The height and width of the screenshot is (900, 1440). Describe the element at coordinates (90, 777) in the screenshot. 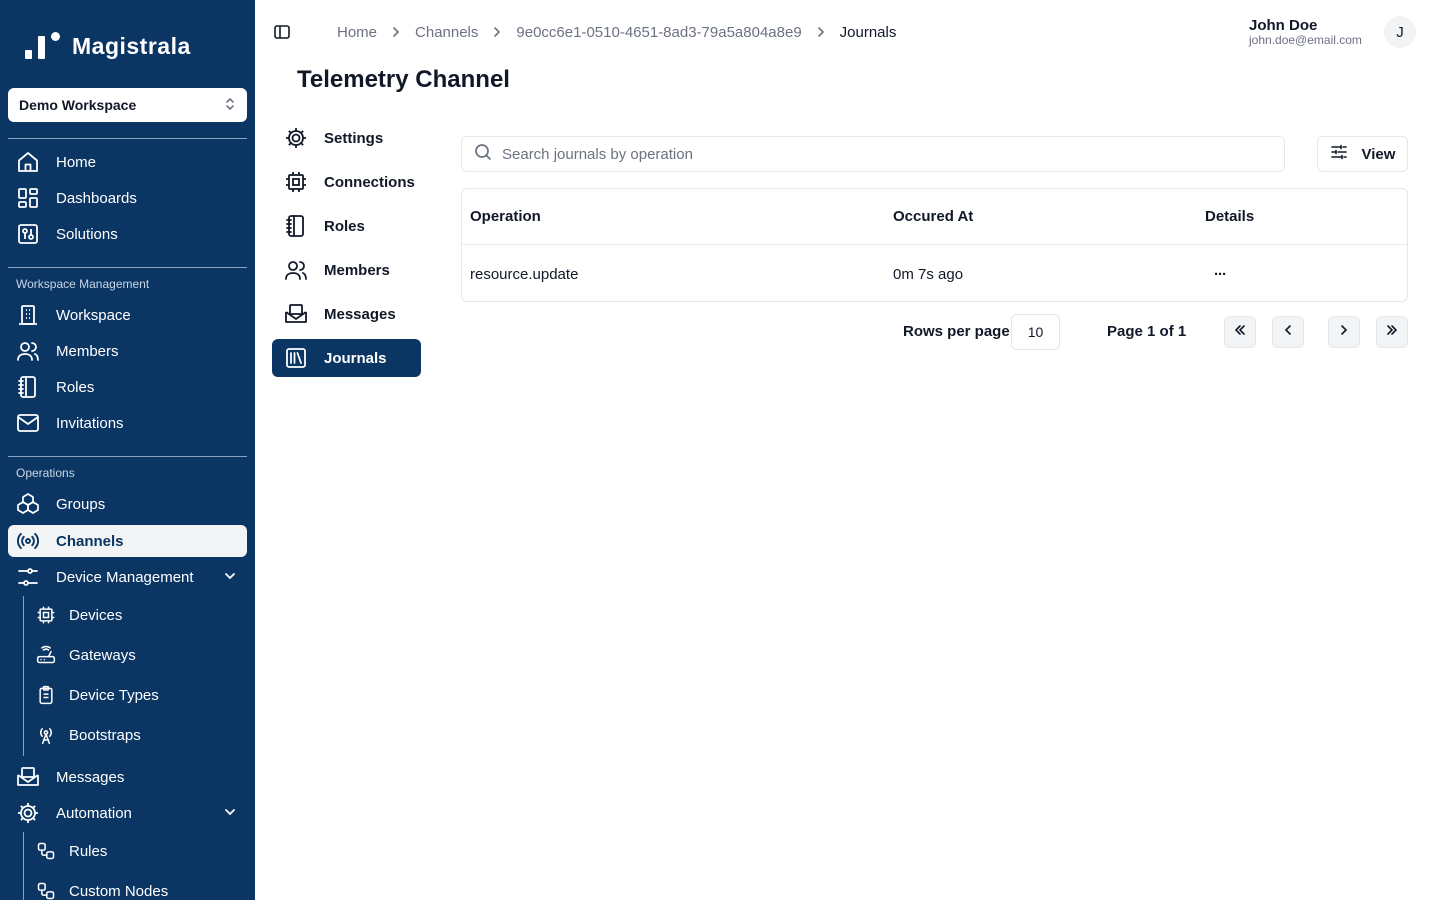

I see `sidebar-item-label: Messages` at that location.